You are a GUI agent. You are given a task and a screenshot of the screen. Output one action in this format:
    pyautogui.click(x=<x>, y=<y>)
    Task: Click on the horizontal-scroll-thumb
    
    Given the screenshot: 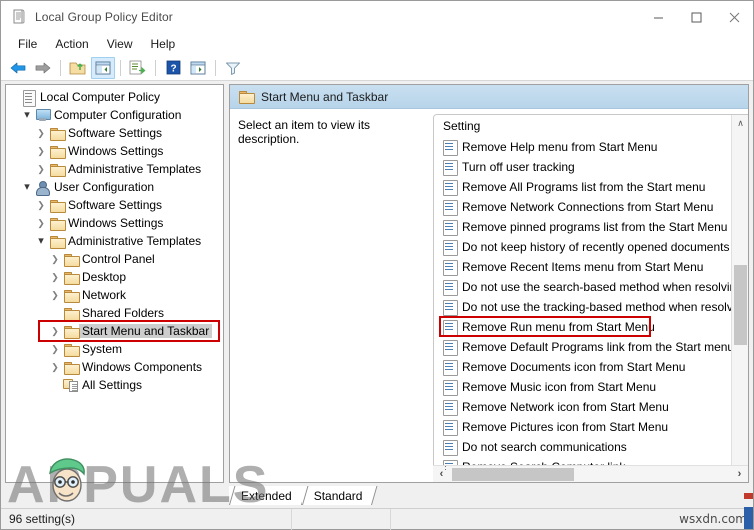 What is the action you would take?
    pyautogui.click(x=513, y=474)
    